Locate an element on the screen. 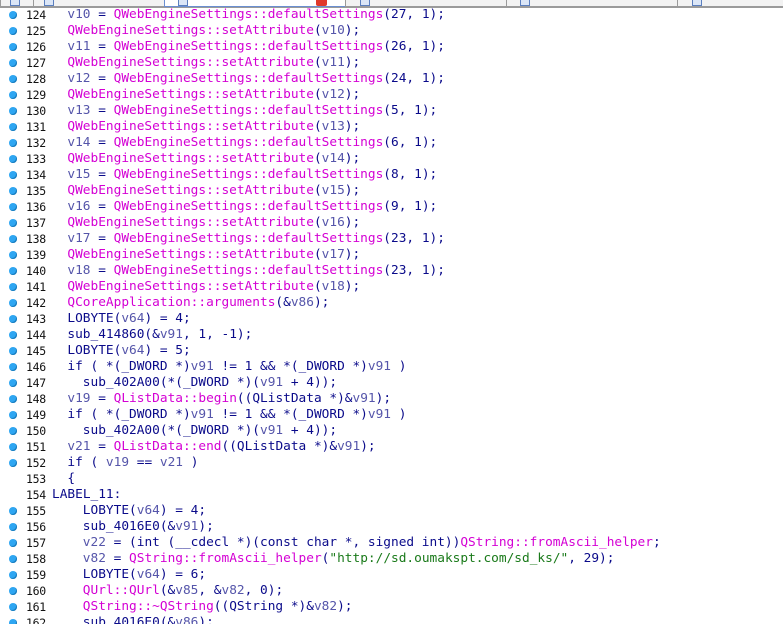 The image size is (783, 624). code-line: 156 sub_4016E0(&v91); is located at coordinates (391, 527).